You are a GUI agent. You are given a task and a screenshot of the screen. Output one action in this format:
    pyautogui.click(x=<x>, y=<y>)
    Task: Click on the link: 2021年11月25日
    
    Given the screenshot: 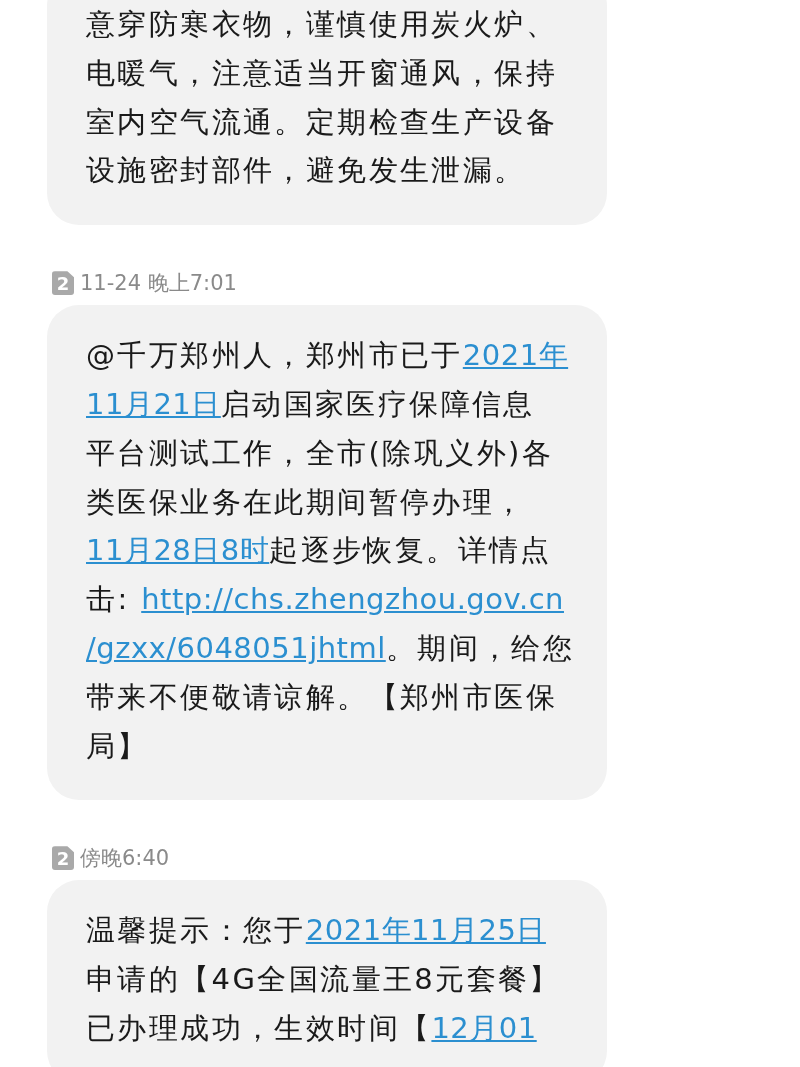 What is the action you would take?
    pyautogui.click(x=425, y=930)
    